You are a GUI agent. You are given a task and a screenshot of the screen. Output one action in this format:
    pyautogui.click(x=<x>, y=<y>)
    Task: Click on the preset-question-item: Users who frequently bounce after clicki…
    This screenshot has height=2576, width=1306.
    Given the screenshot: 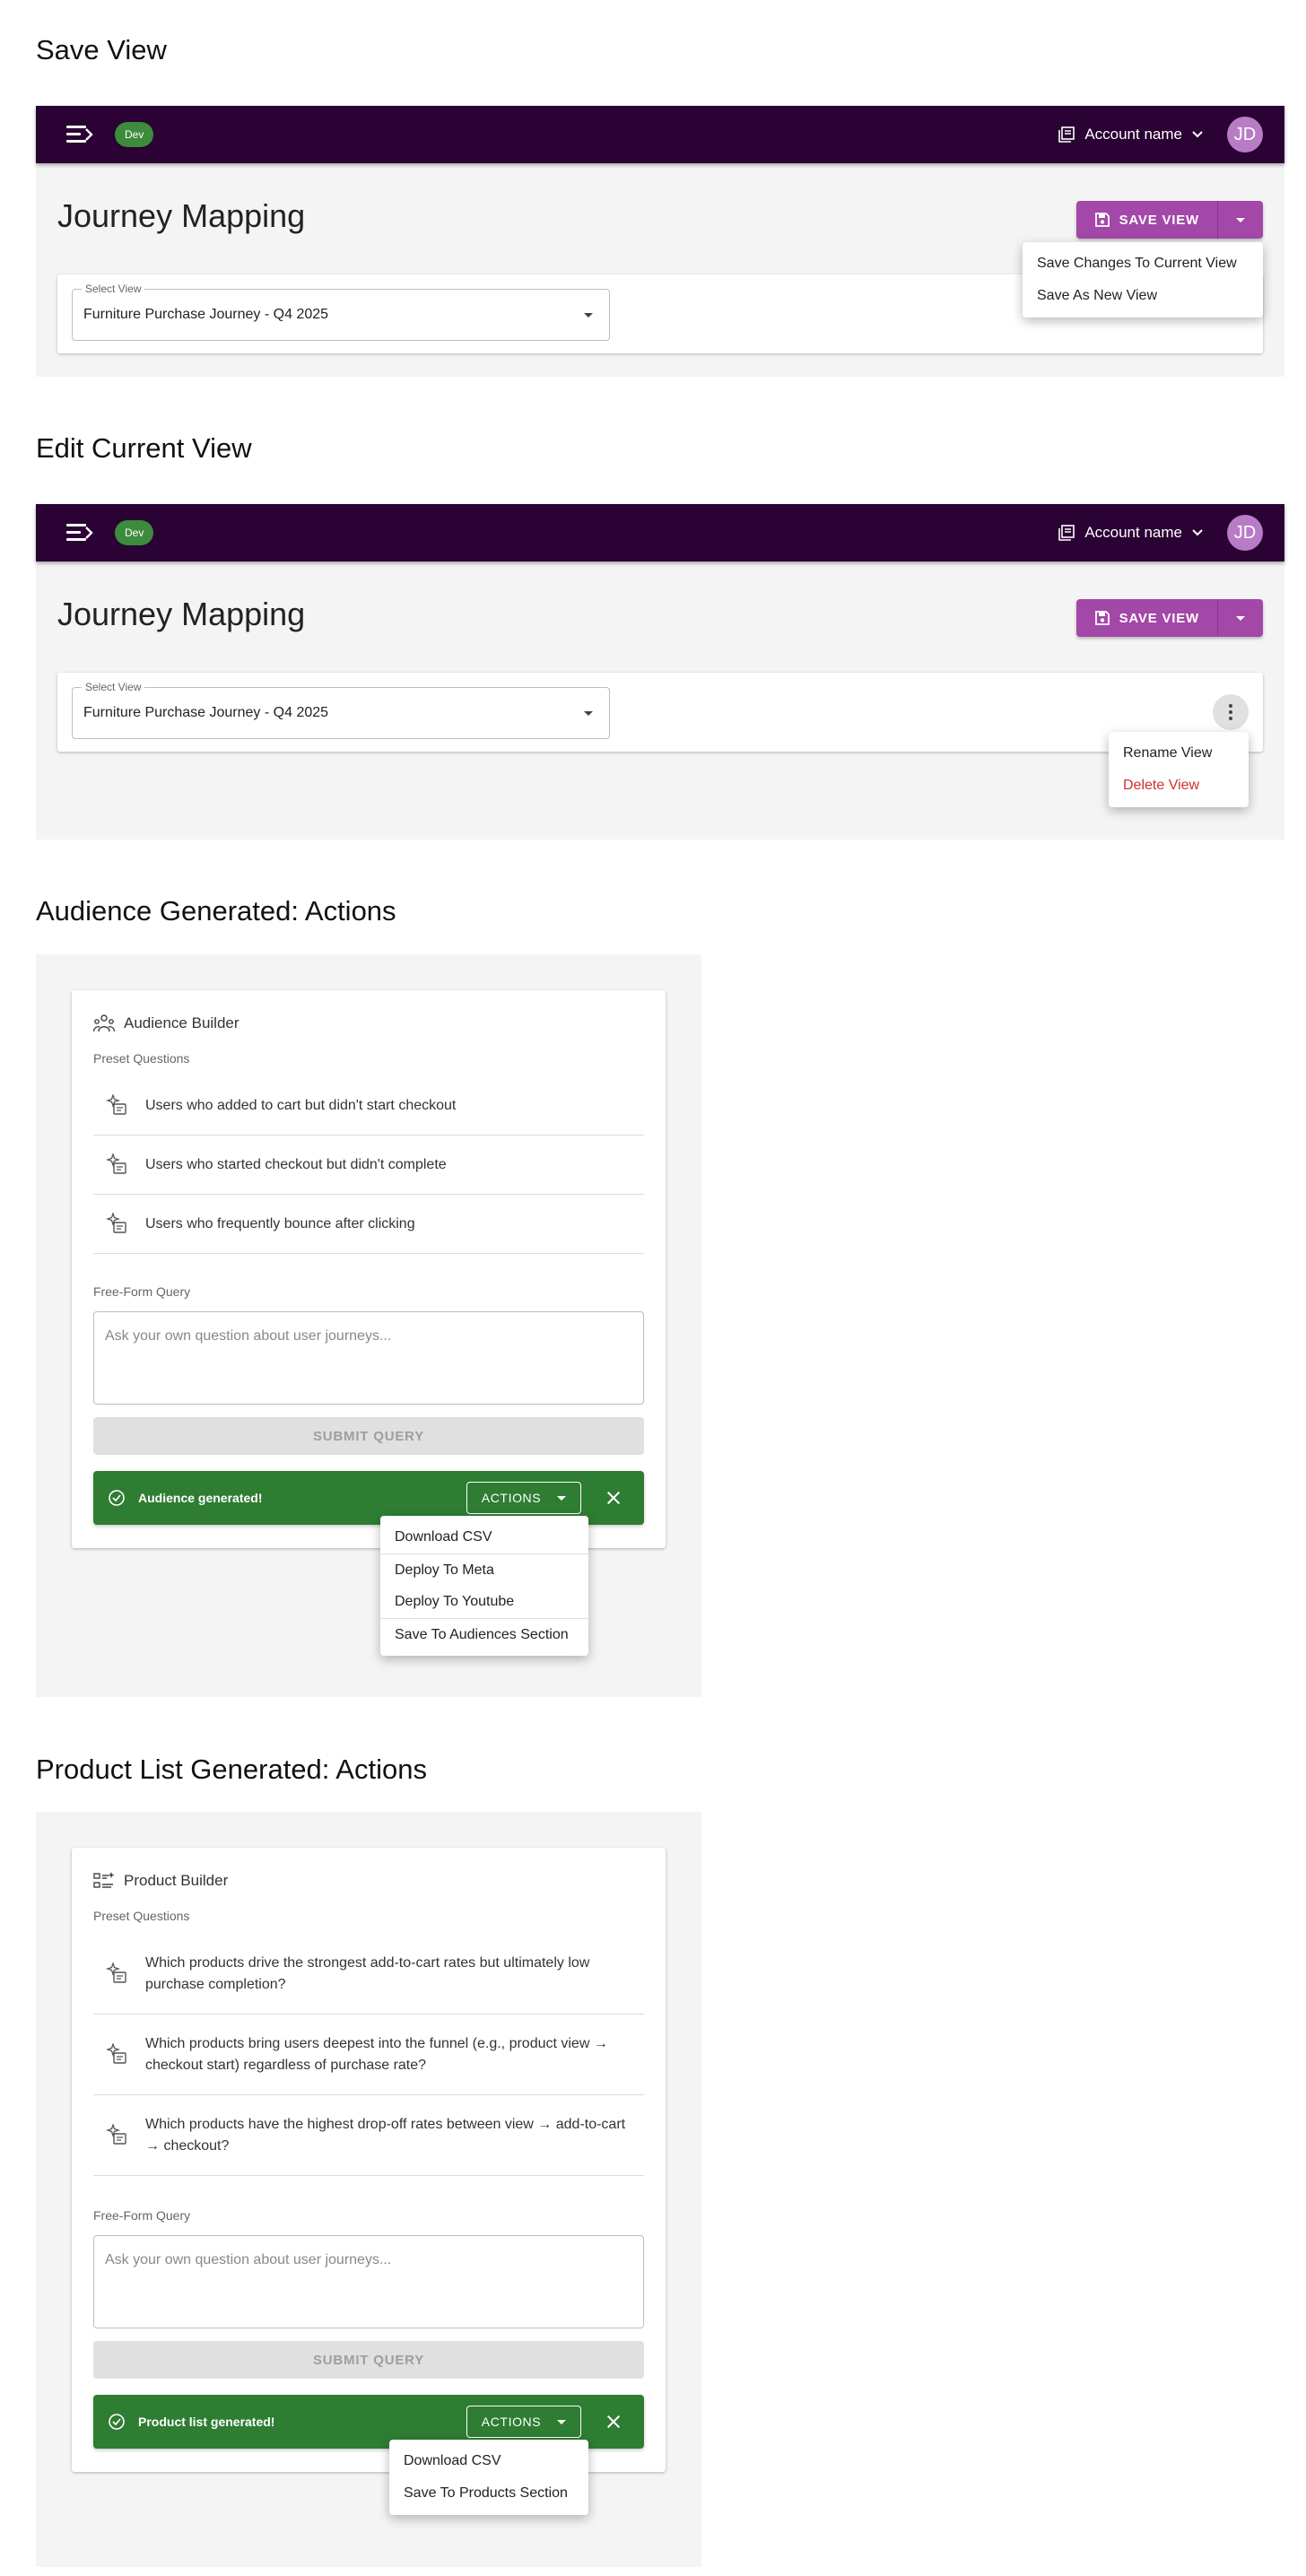 What is the action you would take?
    pyautogui.click(x=369, y=1224)
    